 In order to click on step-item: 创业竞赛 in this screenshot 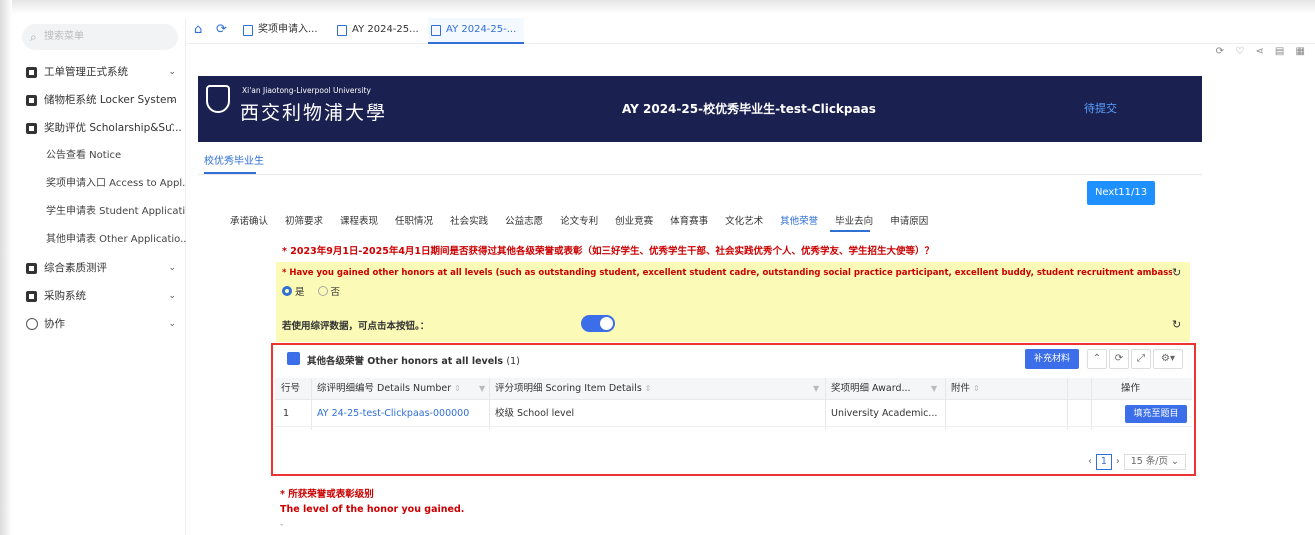, I will do `click(634, 221)`.